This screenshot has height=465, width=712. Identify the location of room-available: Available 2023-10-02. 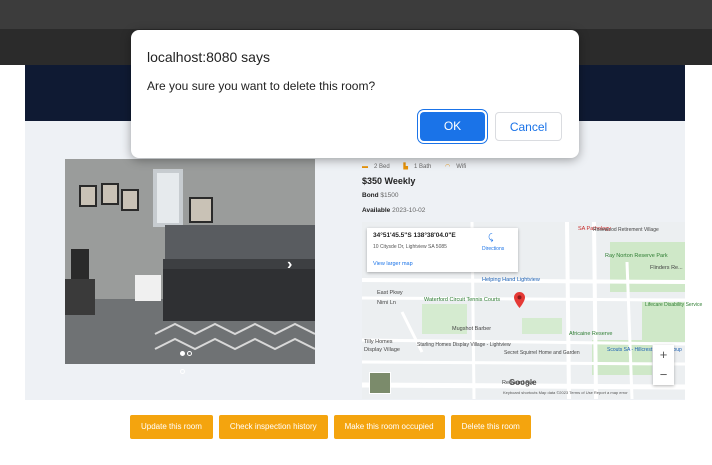
(393, 210).